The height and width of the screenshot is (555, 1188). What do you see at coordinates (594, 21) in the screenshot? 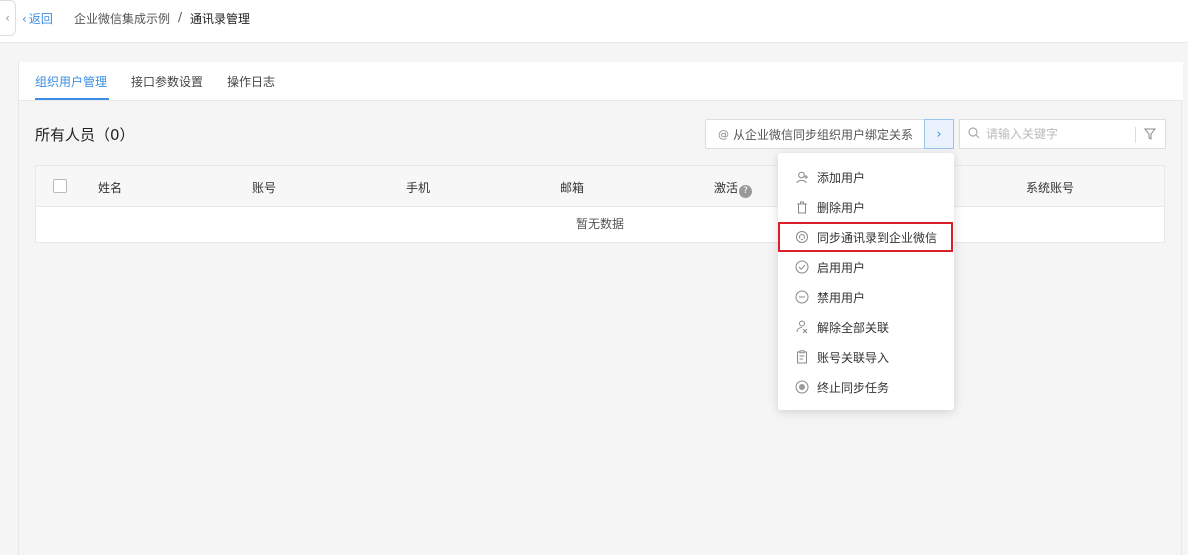
I see `top-bar: ‹ ‹ 返回 企业微信集成示例 / 通讯录管理` at bounding box center [594, 21].